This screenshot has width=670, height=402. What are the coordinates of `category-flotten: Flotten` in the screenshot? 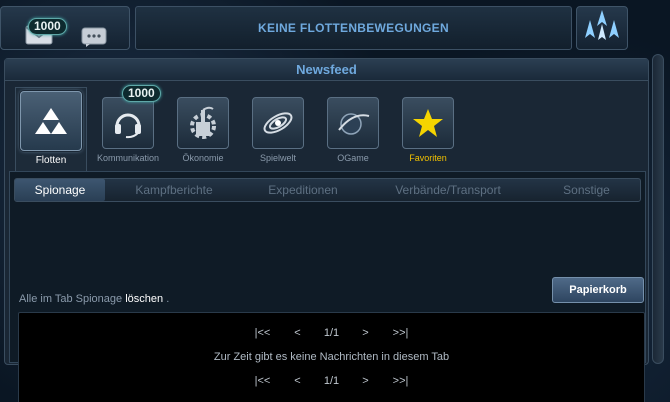 It's located at (51, 131).